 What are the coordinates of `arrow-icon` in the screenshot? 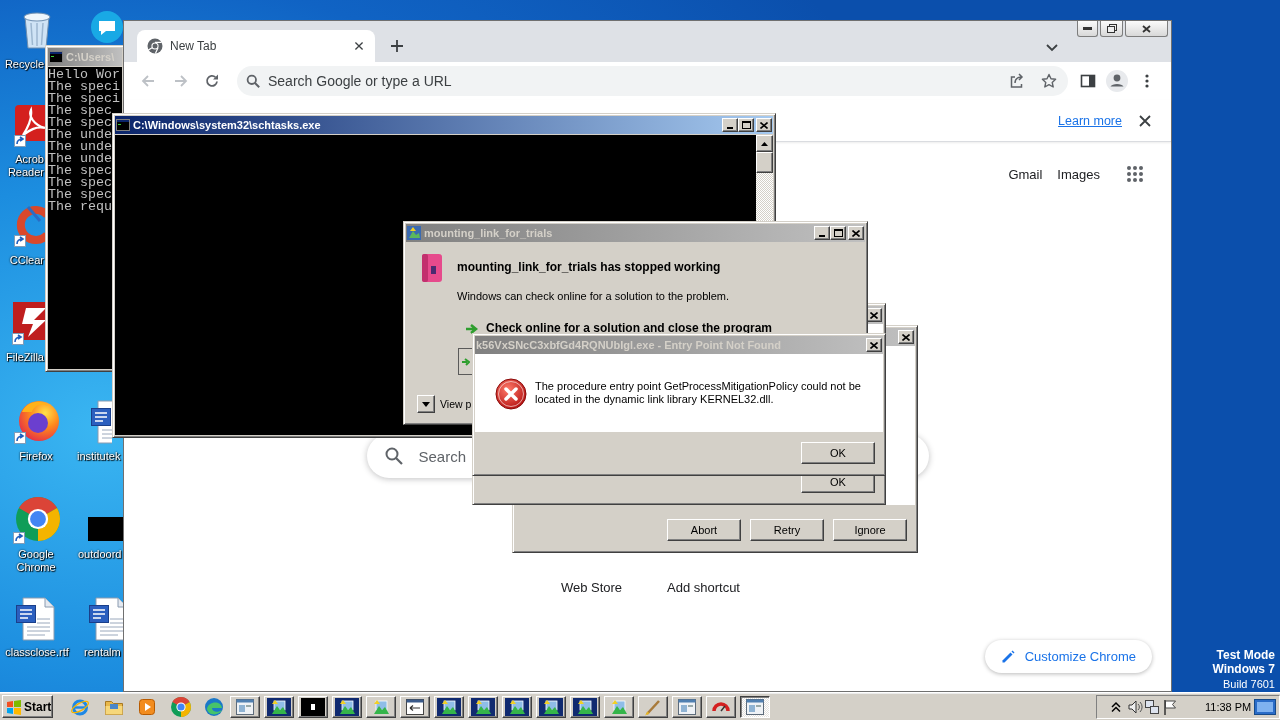 It's located at (471, 328).